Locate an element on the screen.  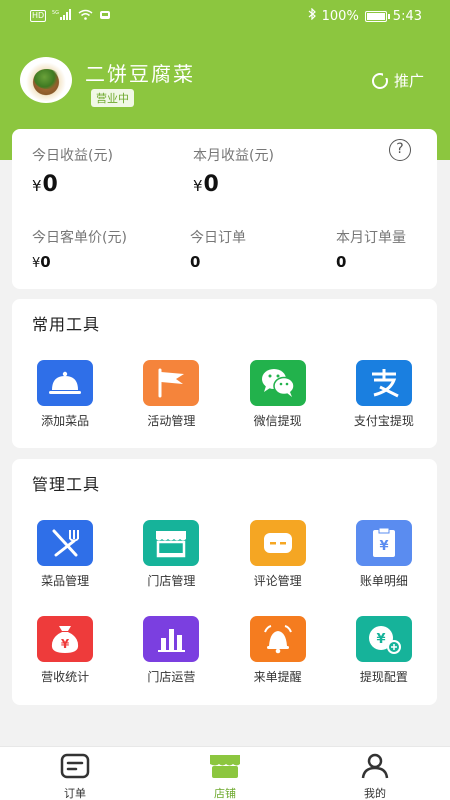
clock: 5:43 is located at coordinates (407, 16).